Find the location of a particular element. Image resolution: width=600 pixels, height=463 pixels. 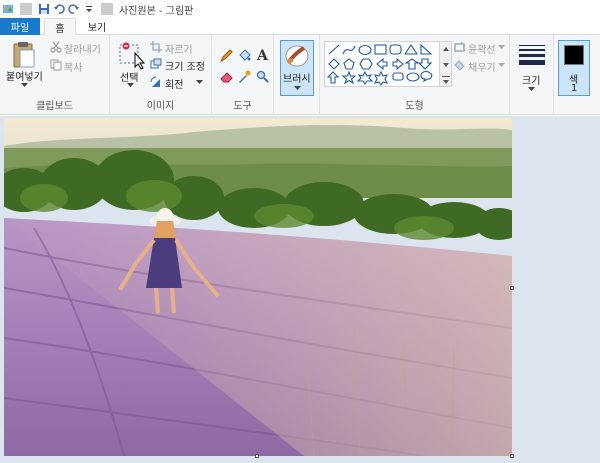

paste-label: 붙여넣기 is located at coordinates (24, 75).